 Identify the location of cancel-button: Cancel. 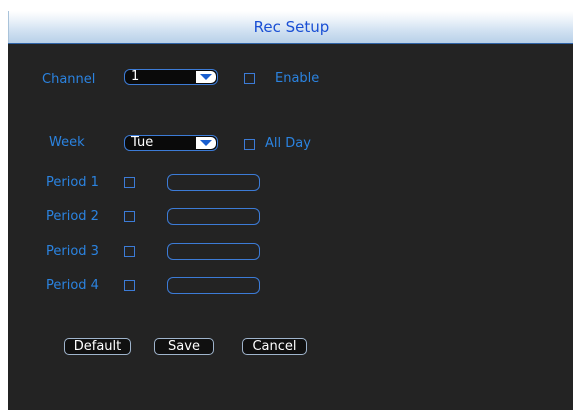
(274, 346).